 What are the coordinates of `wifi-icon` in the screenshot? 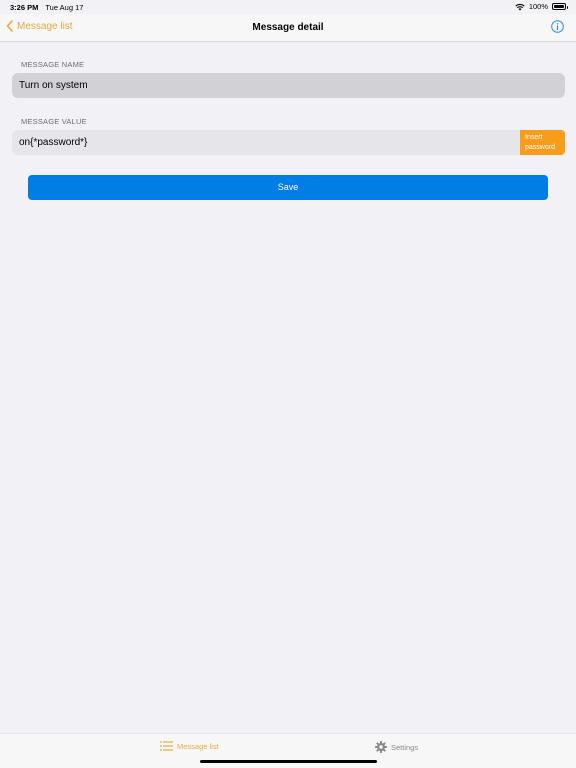 It's located at (520, 6).